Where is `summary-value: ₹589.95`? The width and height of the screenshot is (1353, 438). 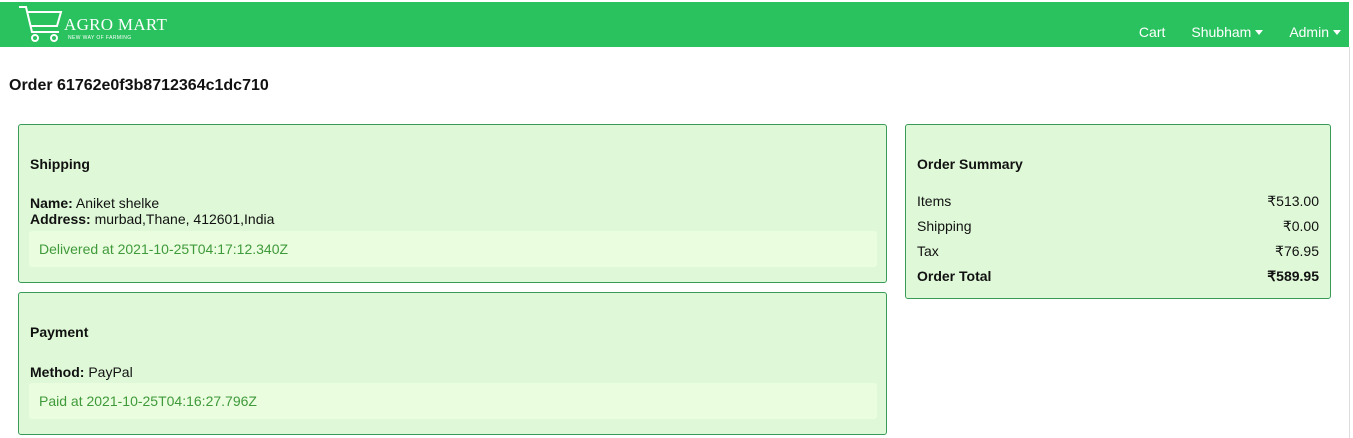 summary-value: ₹589.95 is located at coordinates (1293, 276).